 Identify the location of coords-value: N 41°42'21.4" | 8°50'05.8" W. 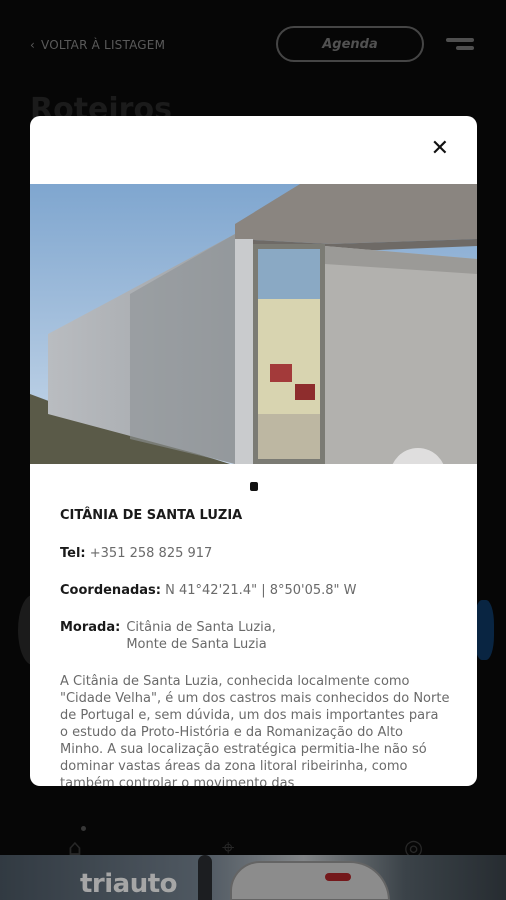
(261, 590).